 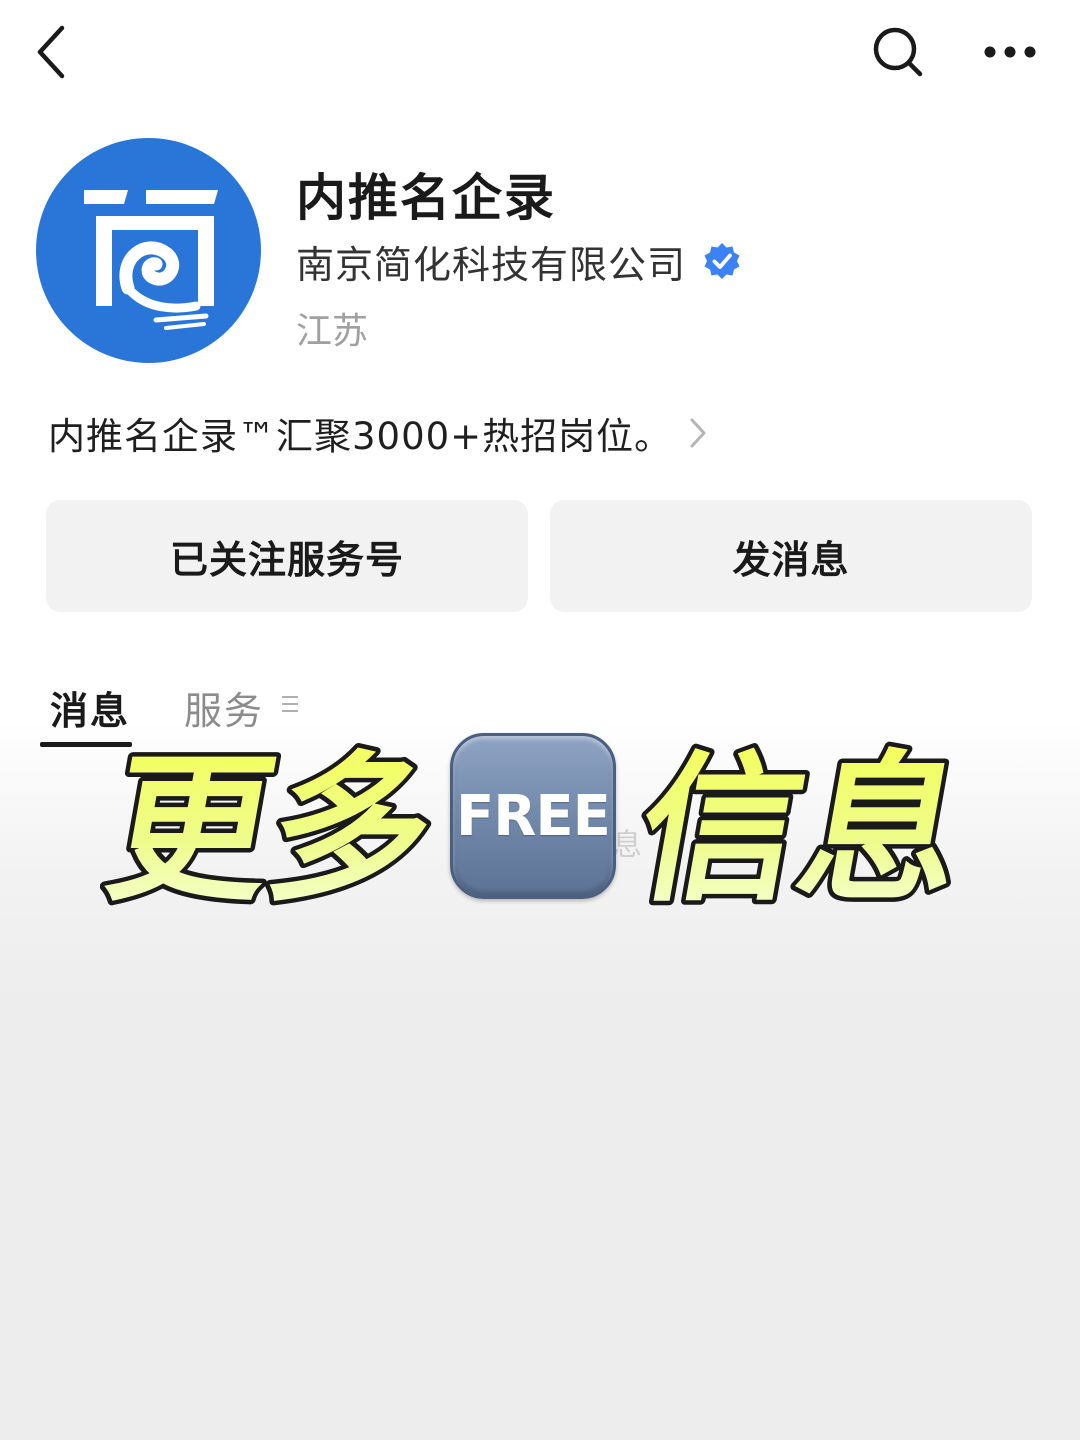 I want to click on search-icon, so click(x=898, y=54).